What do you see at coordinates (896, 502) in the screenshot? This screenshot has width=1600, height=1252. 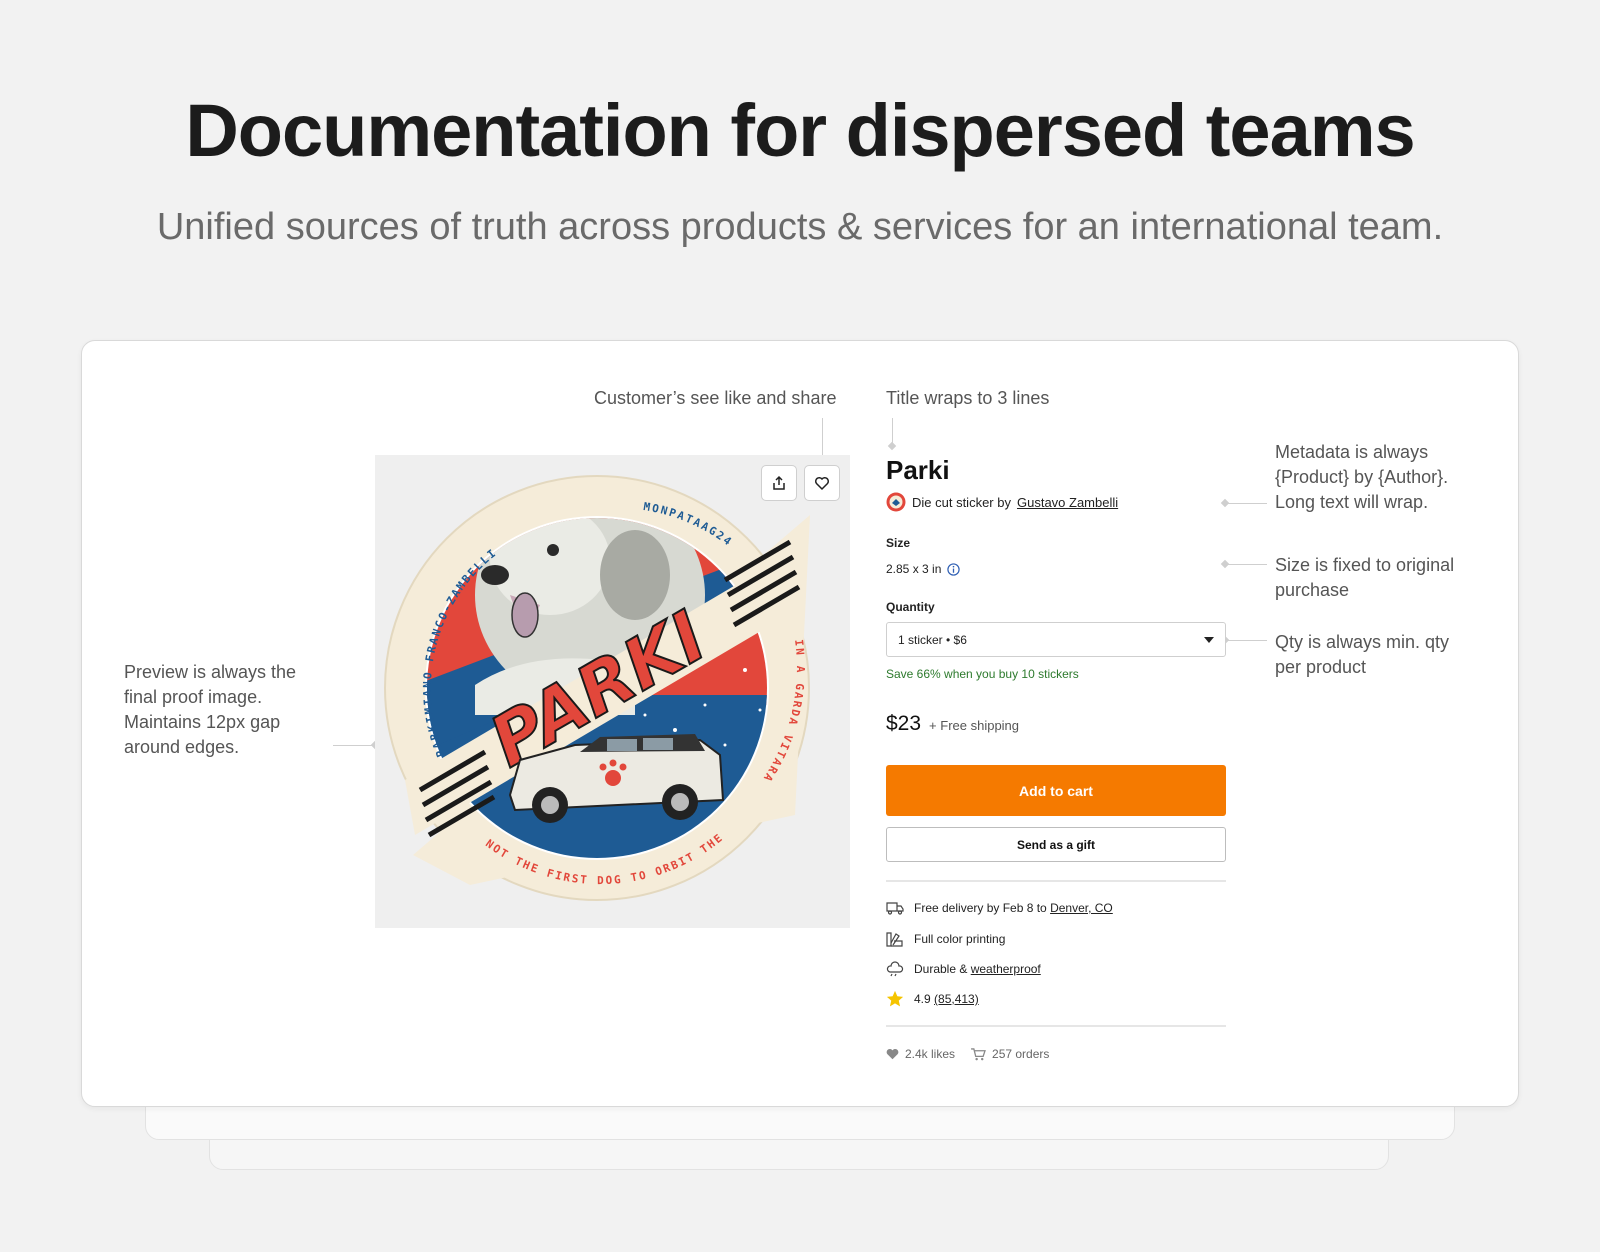 I see `author-avatar` at bounding box center [896, 502].